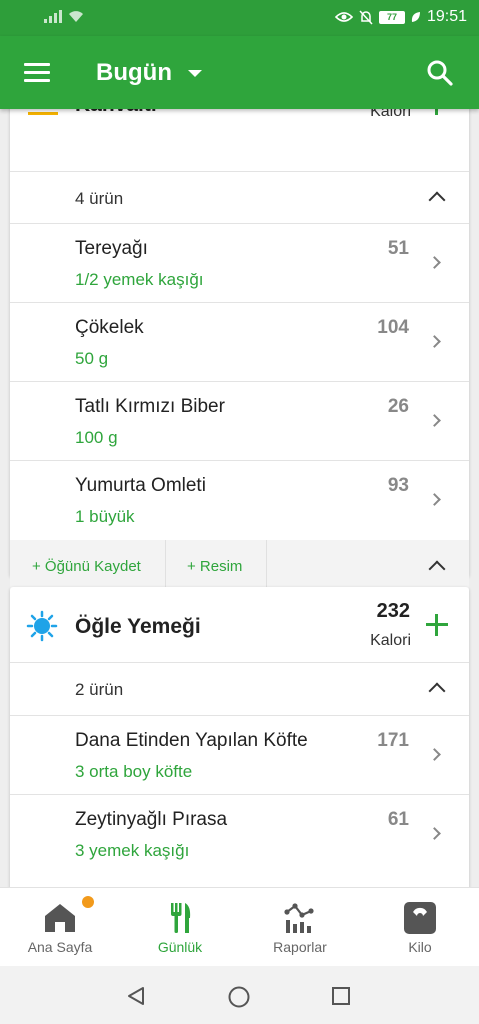  I want to click on meal-title: Öğle Yemeği, so click(138, 626).